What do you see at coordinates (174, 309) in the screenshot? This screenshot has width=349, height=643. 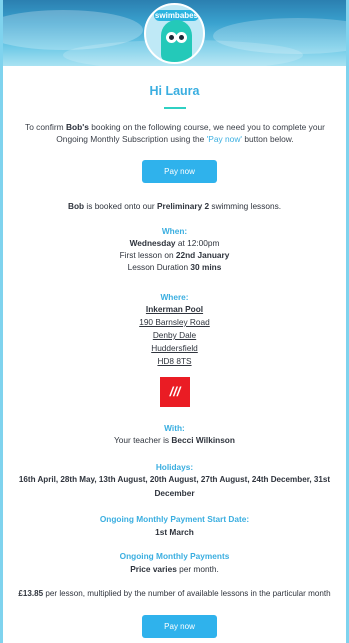 I see `venue-link: Inkerman Pool` at bounding box center [174, 309].